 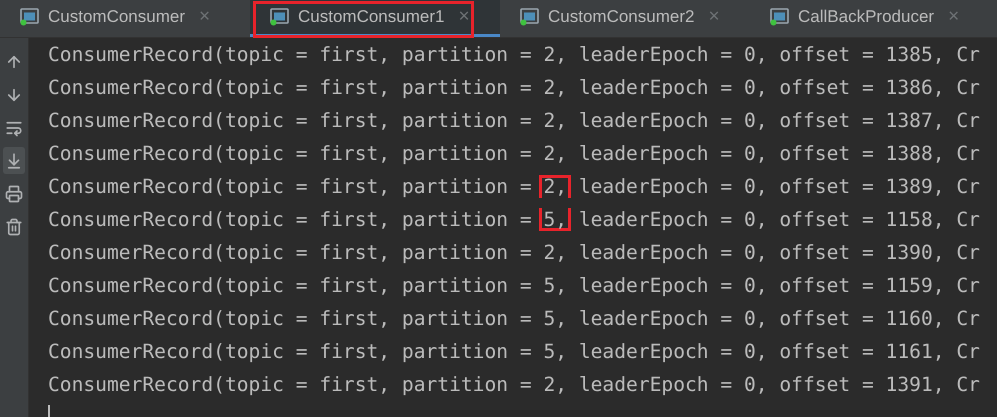 What do you see at coordinates (375, 18) in the screenshot?
I see `console-tab: CustomConsumer1 ×` at bounding box center [375, 18].